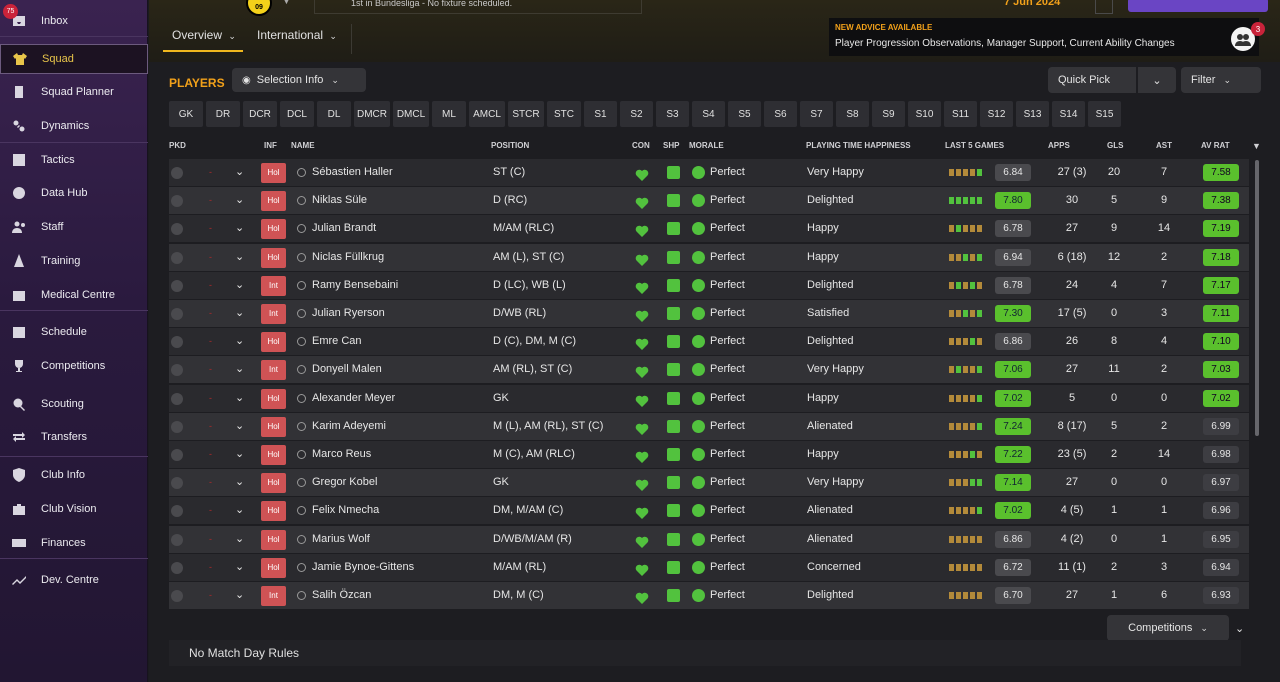 The height and width of the screenshot is (682, 1280). I want to click on sidebar-item-dynamics: Dynamics, so click(74, 126).